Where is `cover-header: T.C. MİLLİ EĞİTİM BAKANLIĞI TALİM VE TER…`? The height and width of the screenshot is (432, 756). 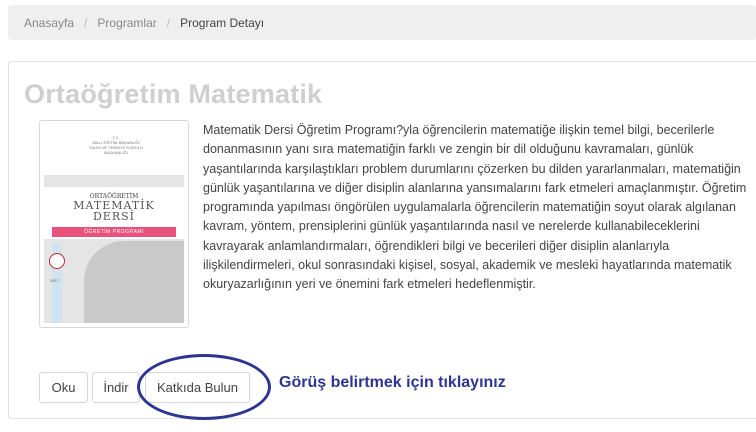 cover-header: T.C. MİLLİ EĞİTİM BAKANLIĞI TALİM VE TER… is located at coordinates (114, 150).